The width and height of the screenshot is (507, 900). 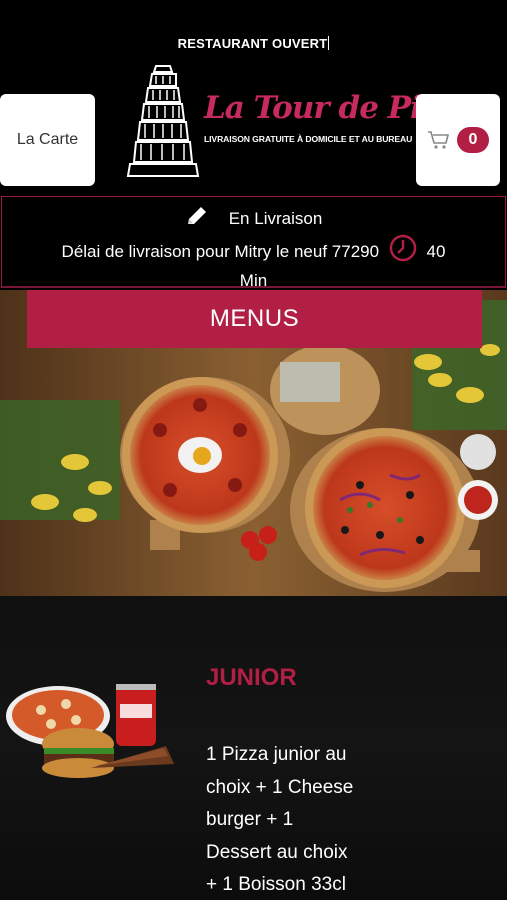 I want to click on menus-button: MENUS, so click(x=254, y=319).